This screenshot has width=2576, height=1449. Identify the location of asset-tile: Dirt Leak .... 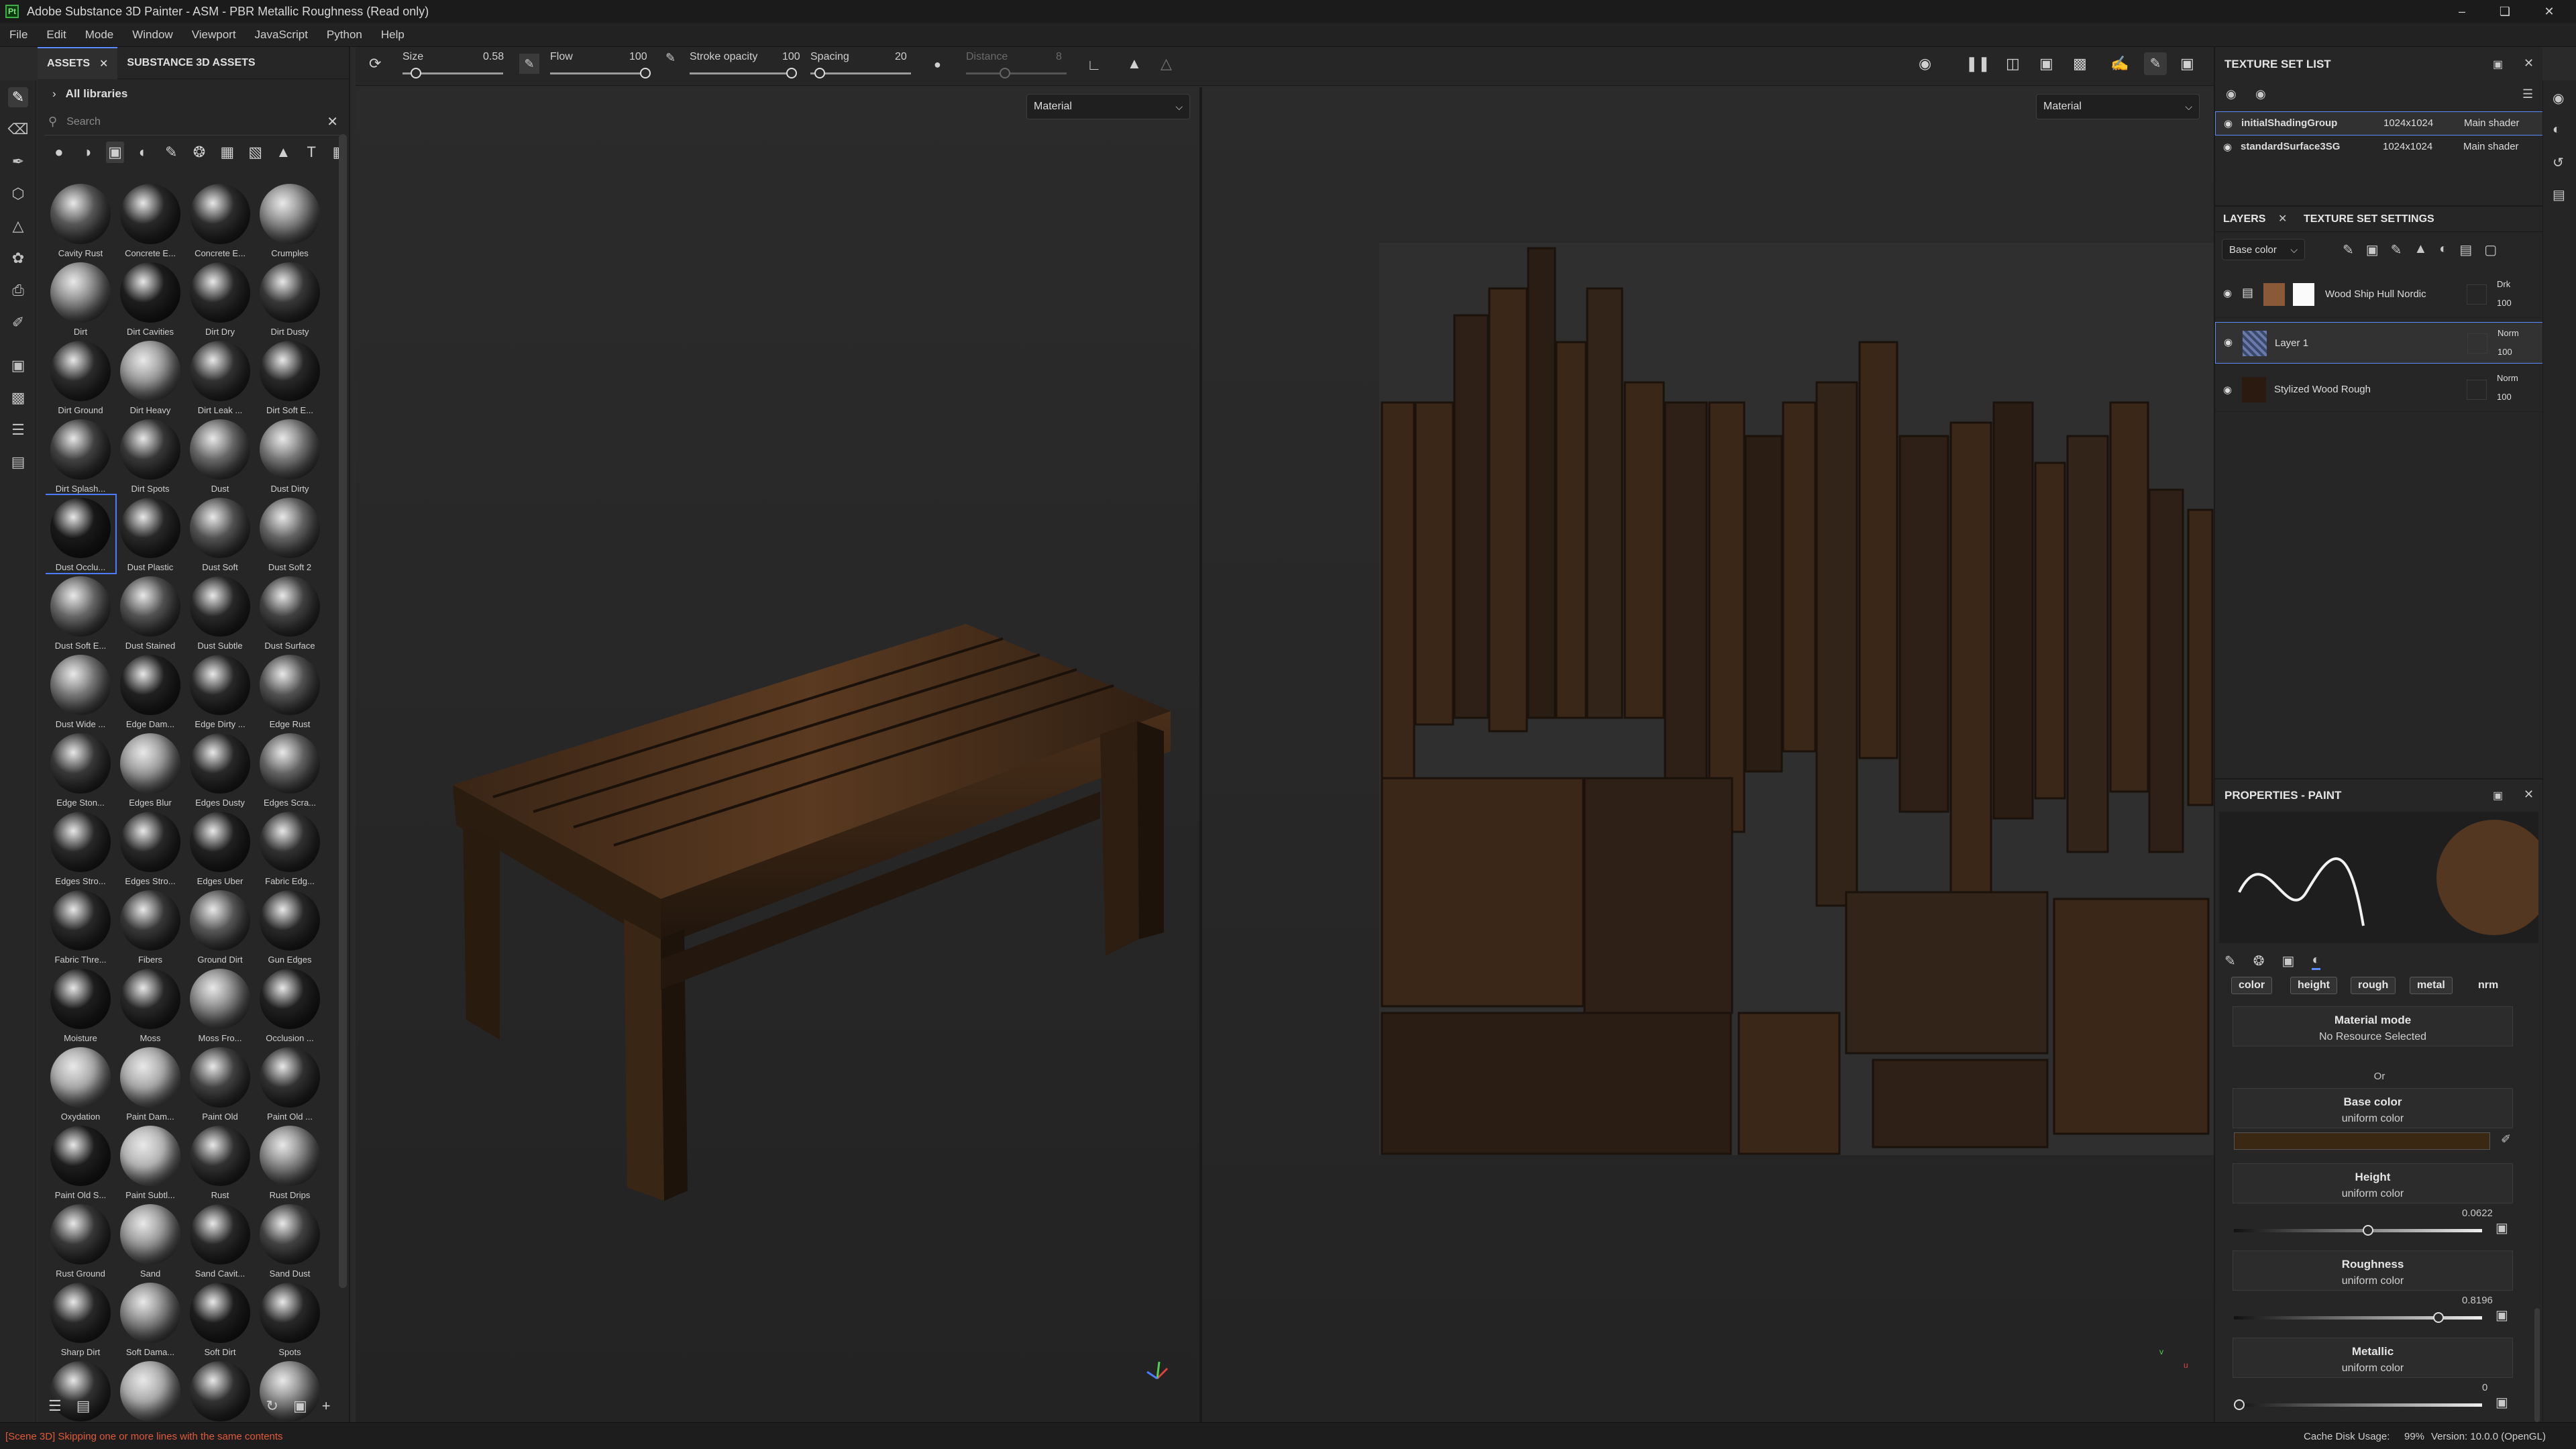
(220, 377).